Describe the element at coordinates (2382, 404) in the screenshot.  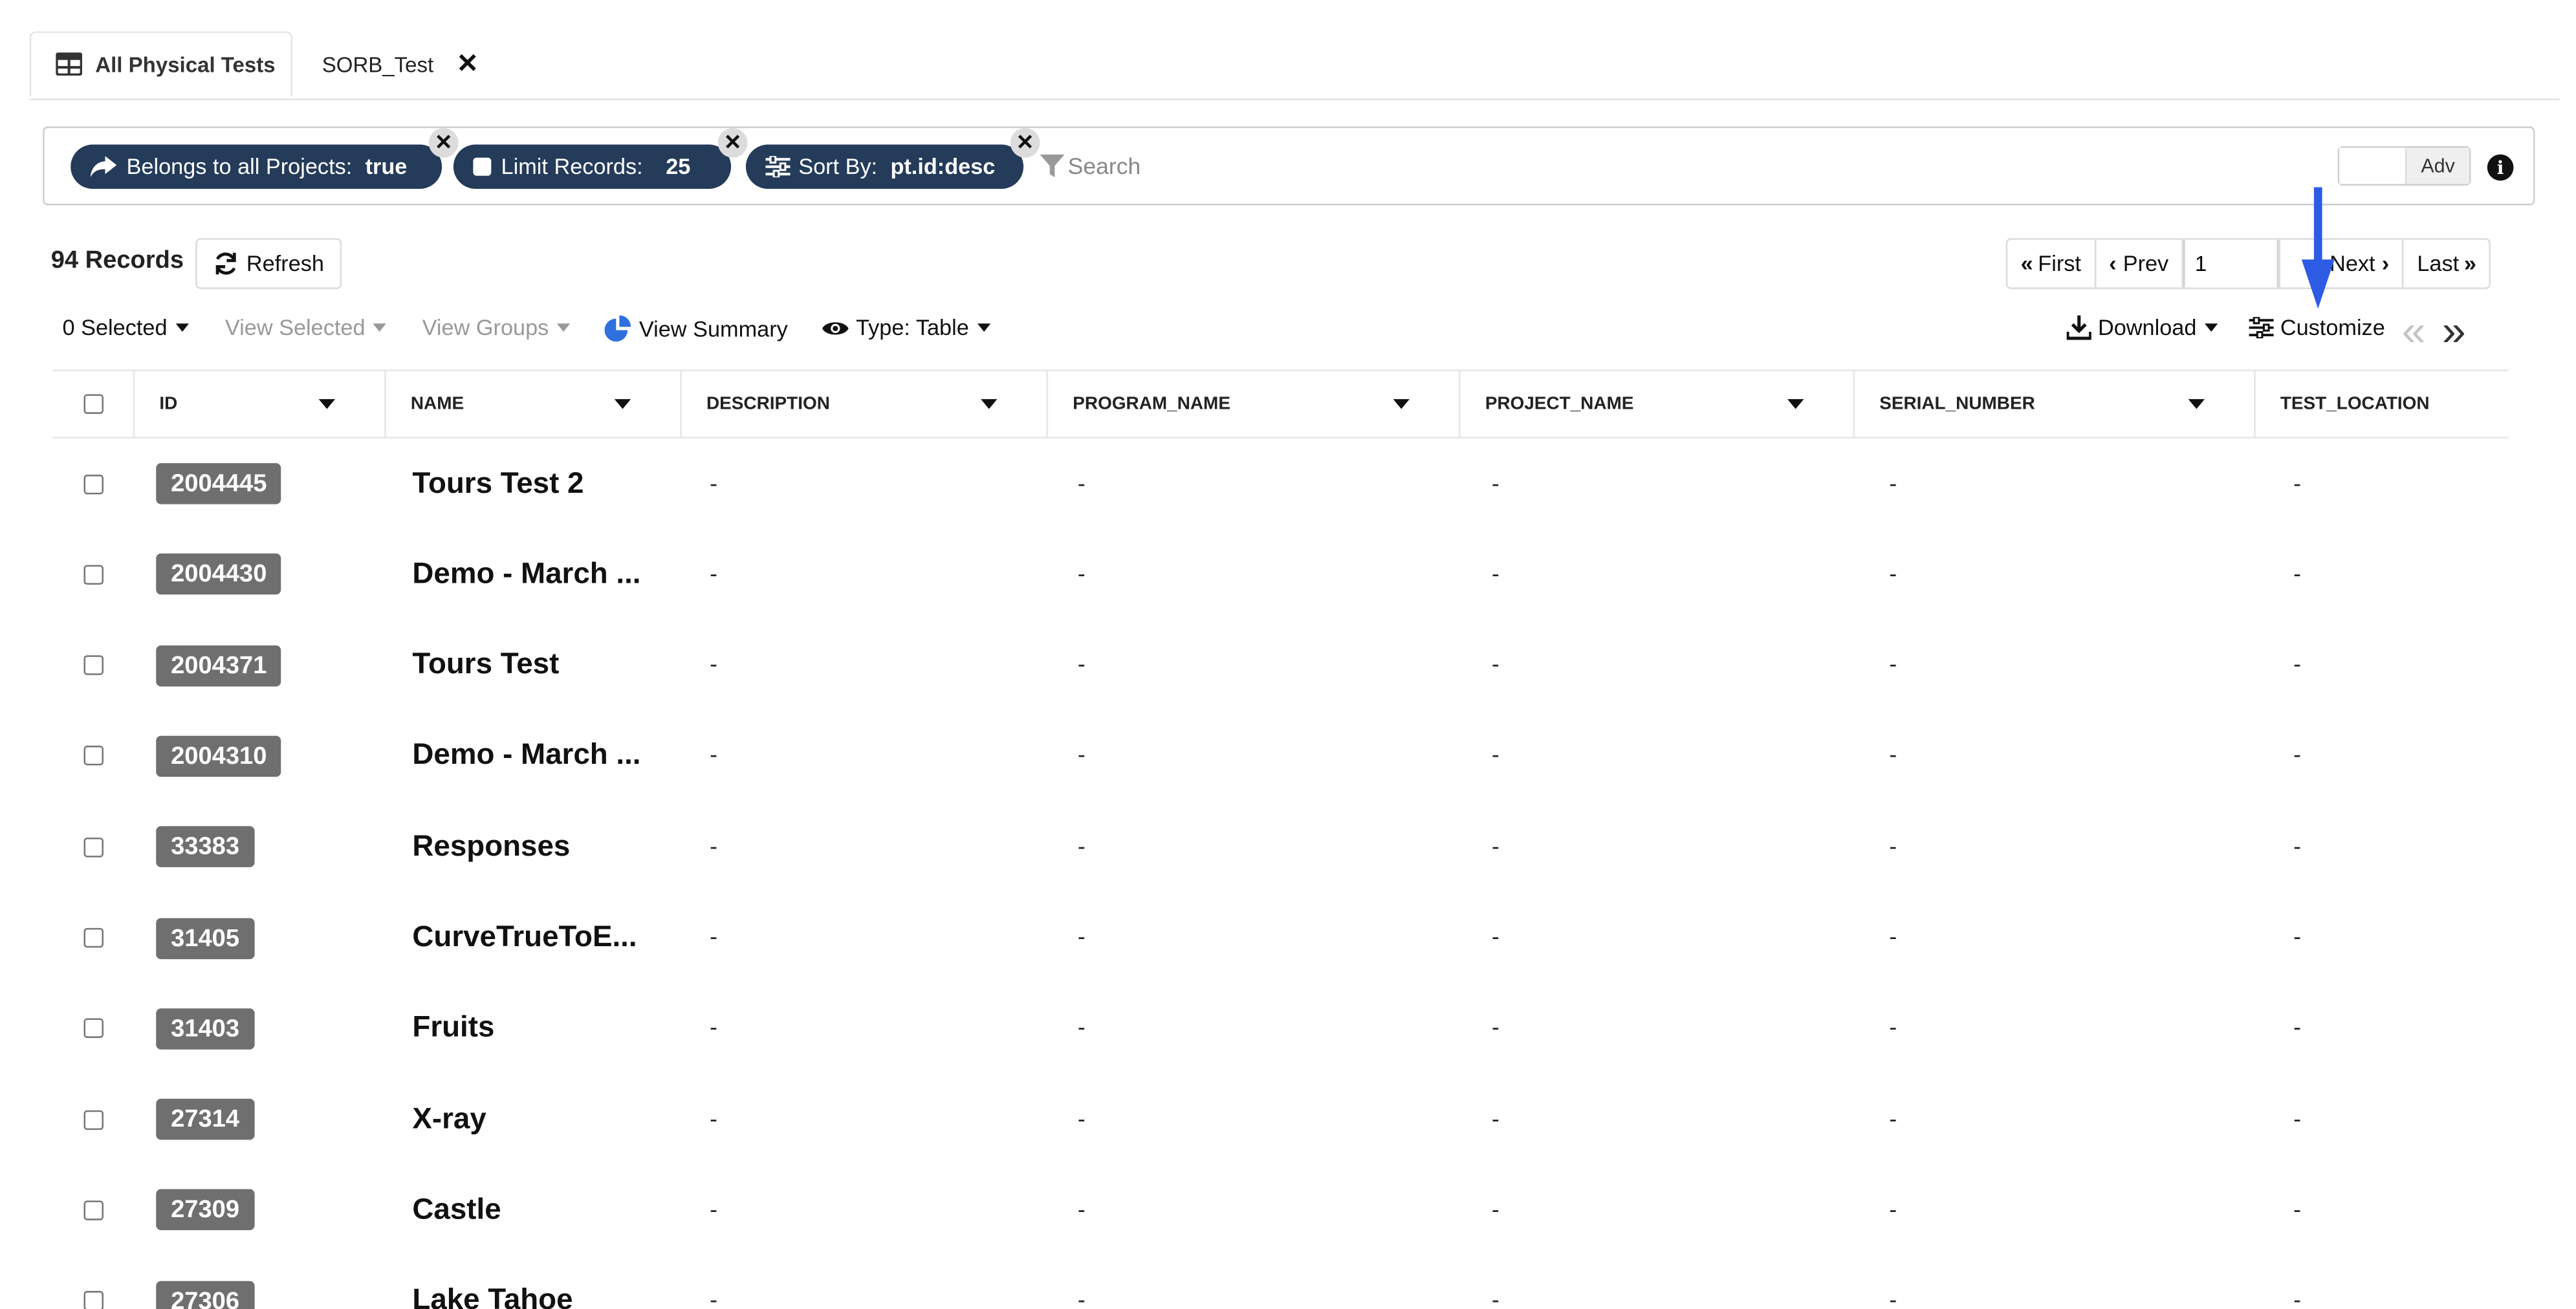
I see `column-header-test-location: TEST_LOCATION` at that location.